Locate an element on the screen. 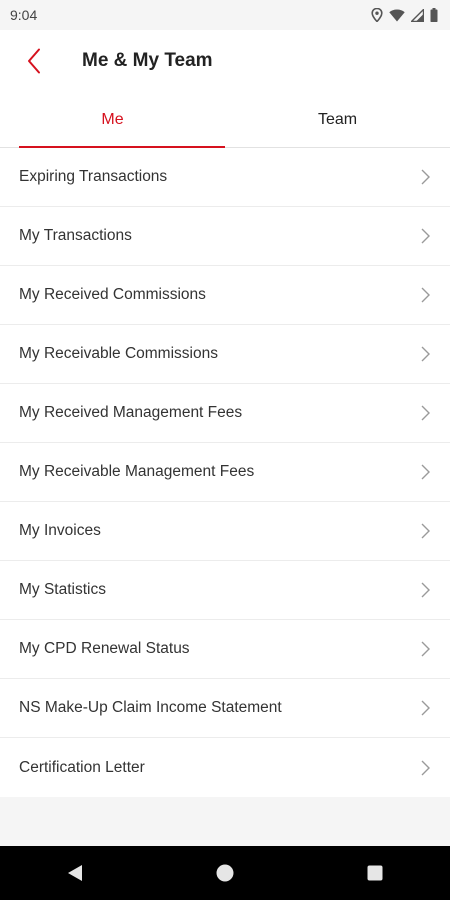 This screenshot has height=900, width=450. menu-item-my-received-commissions: My Received Commissions is located at coordinates (225, 295).